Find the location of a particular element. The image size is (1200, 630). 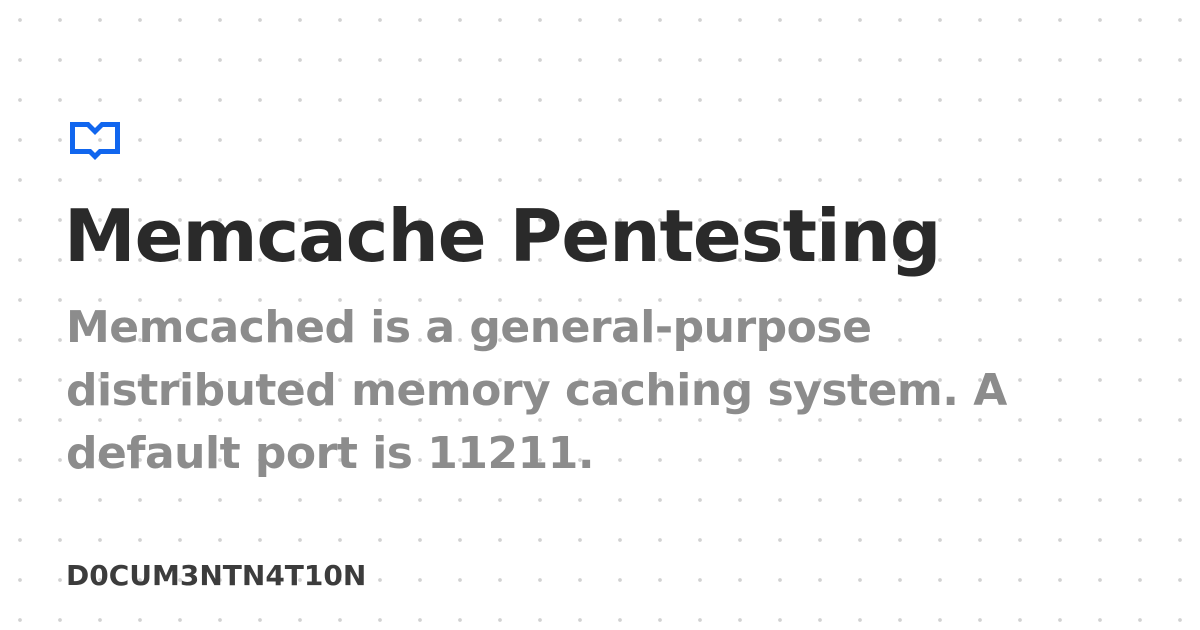

site-name: D0CUM3NTN4T10N is located at coordinates (216, 575).